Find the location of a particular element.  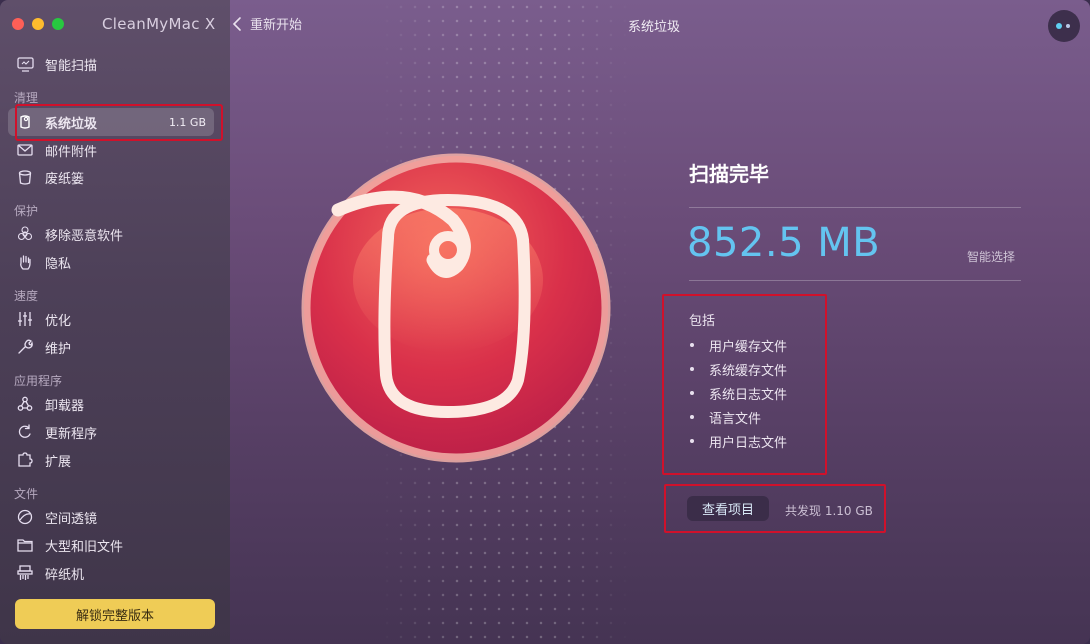

sidebar-item-label: 智能扫描 is located at coordinates (71, 66).